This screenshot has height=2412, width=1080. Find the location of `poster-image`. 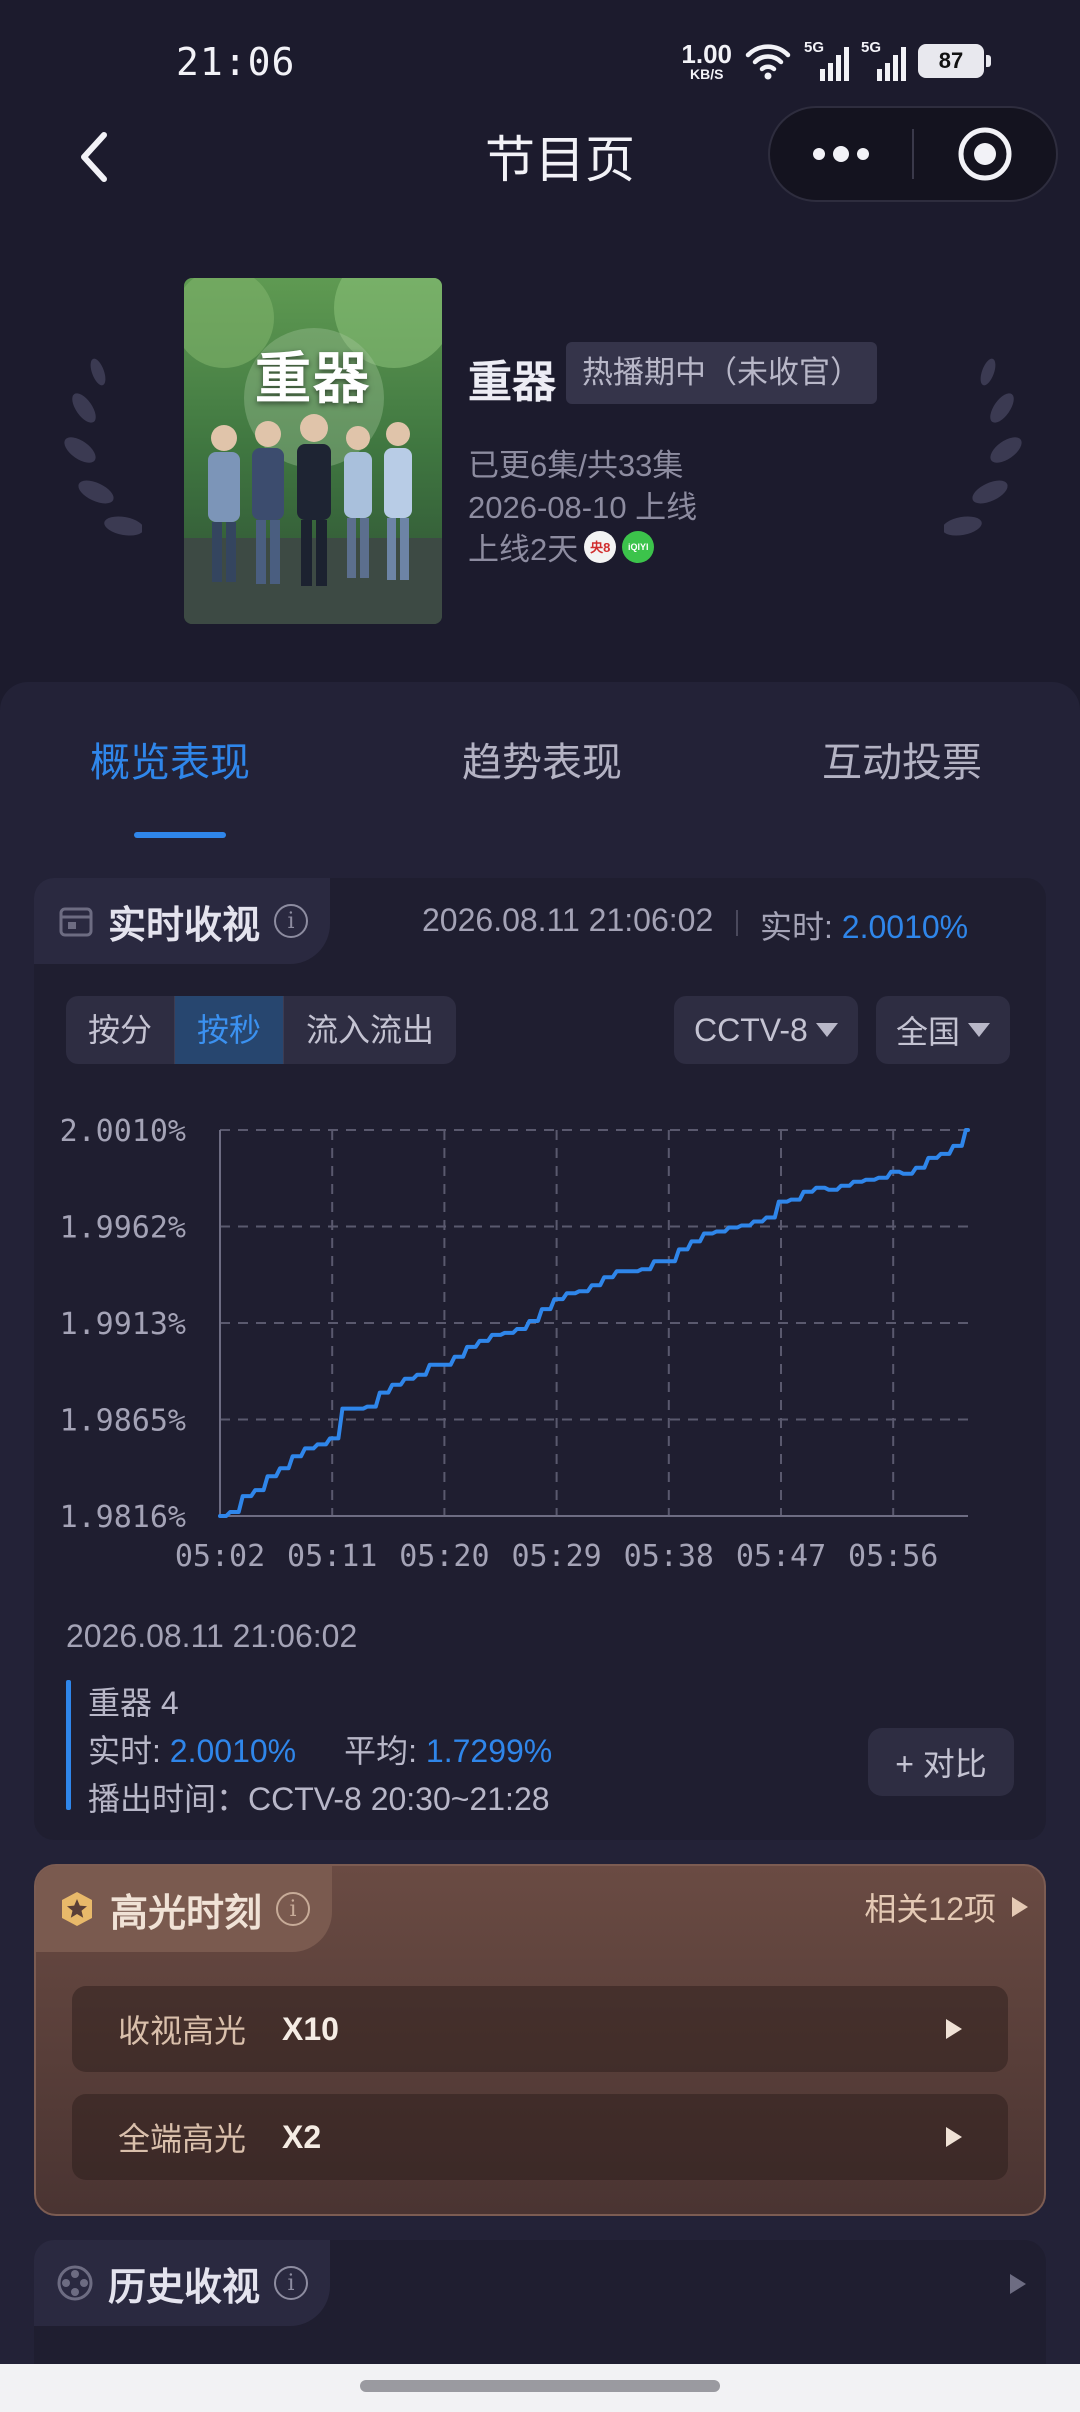

poster-image is located at coordinates (313, 451).